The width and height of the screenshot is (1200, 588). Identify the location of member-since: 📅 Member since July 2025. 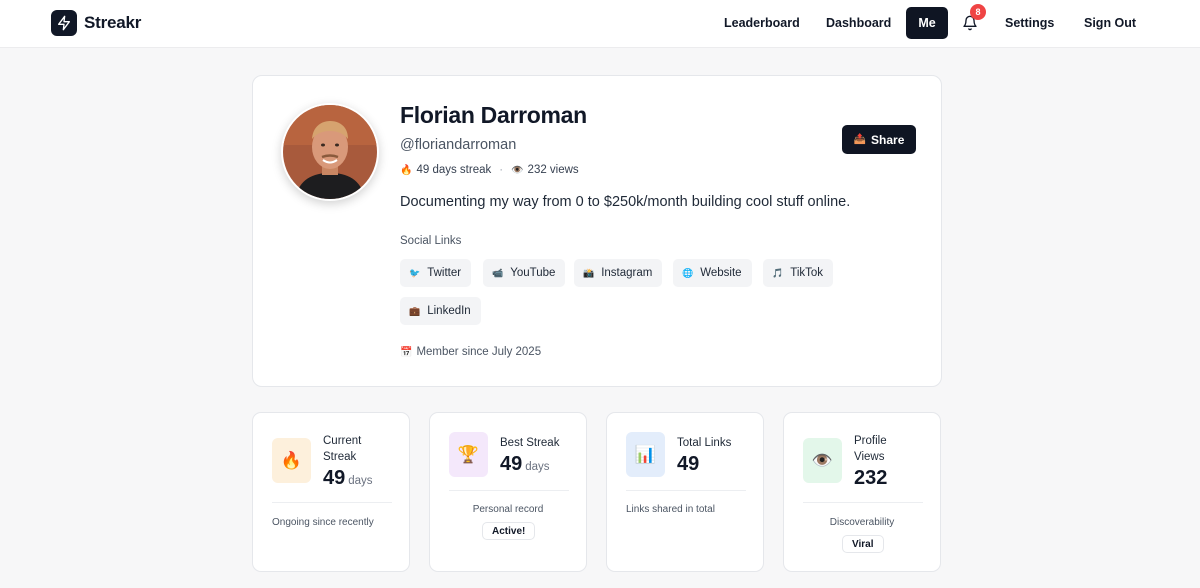
(470, 352).